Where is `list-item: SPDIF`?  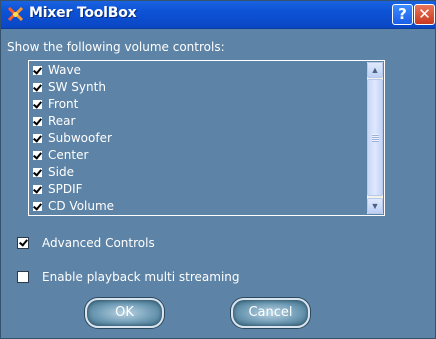 list-item: SPDIF is located at coordinates (58, 189).